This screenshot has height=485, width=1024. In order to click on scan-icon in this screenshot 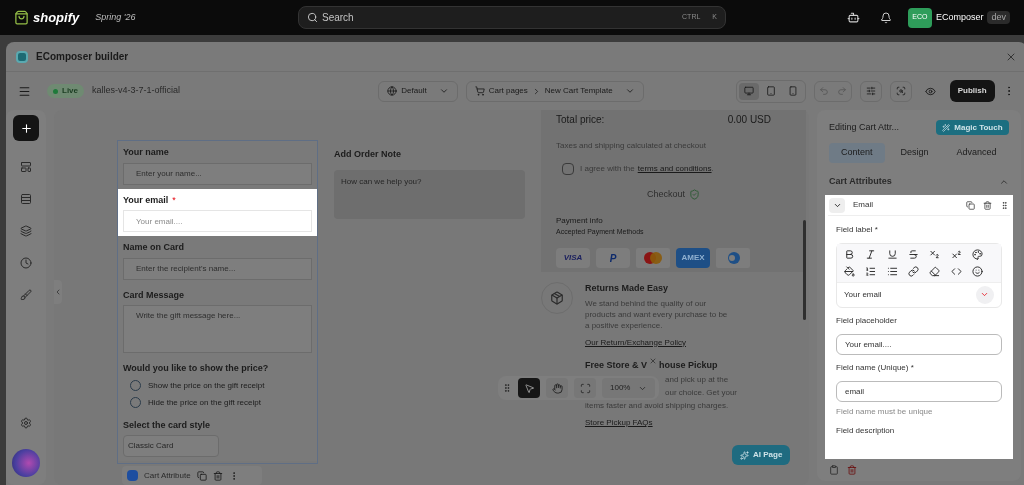, I will do `click(585, 388)`.